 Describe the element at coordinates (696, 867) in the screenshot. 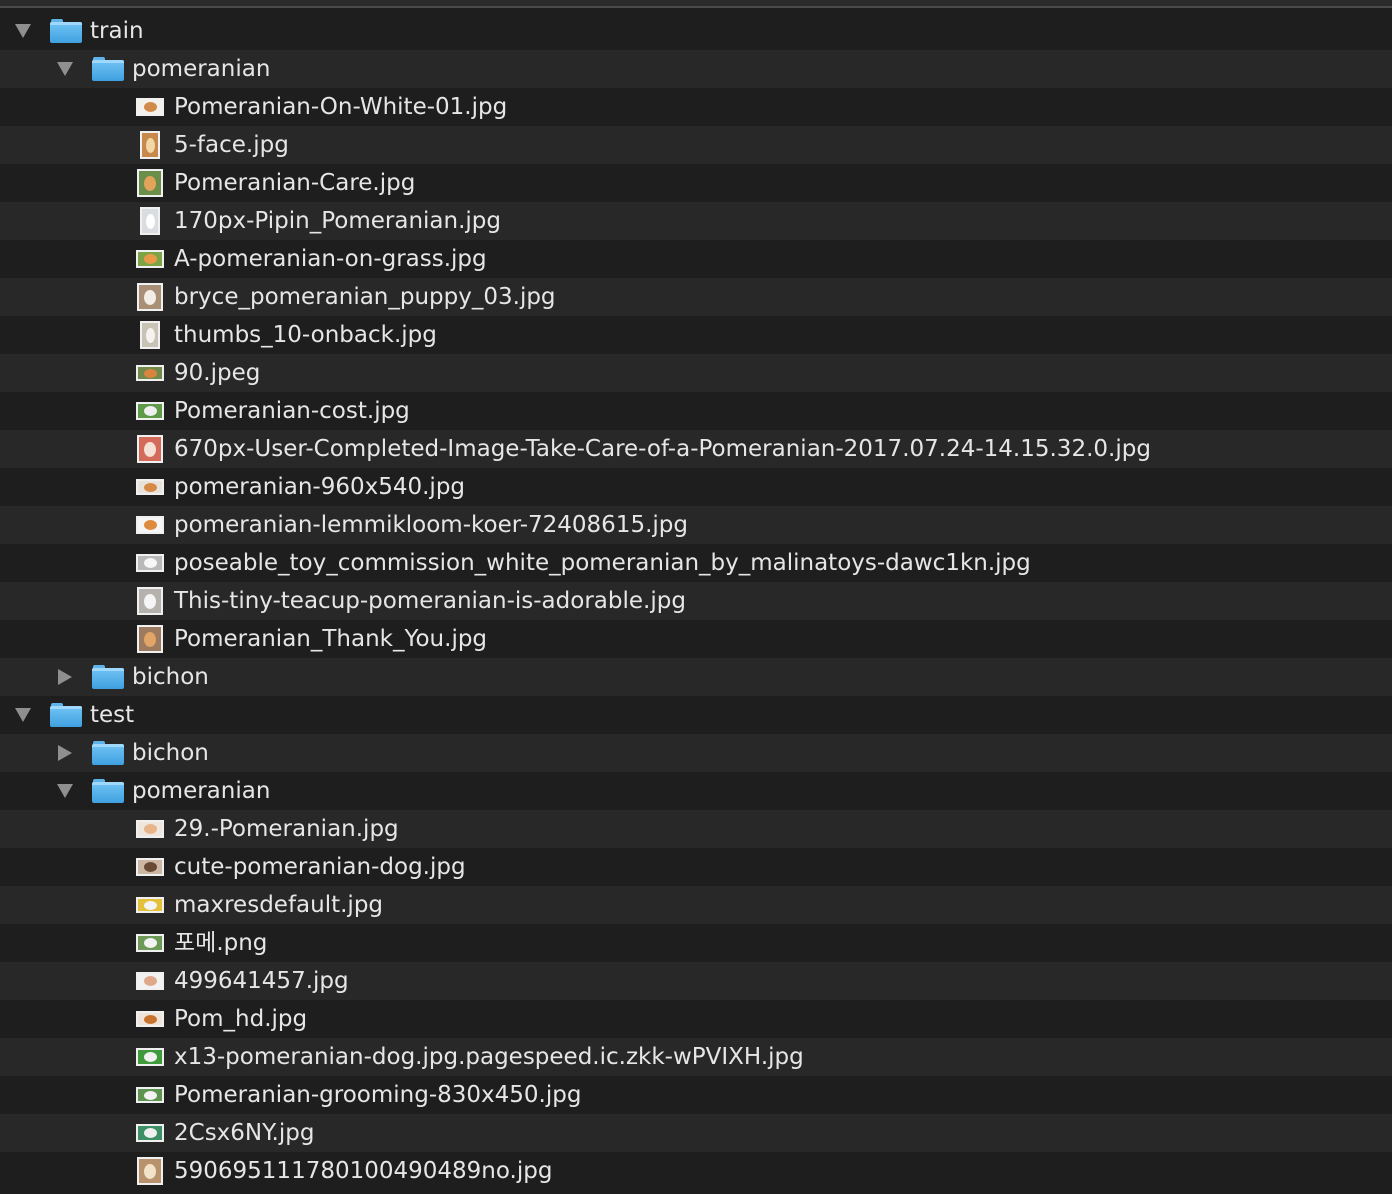

I see `file-row: cute-pomeranian-dog.jpg` at that location.